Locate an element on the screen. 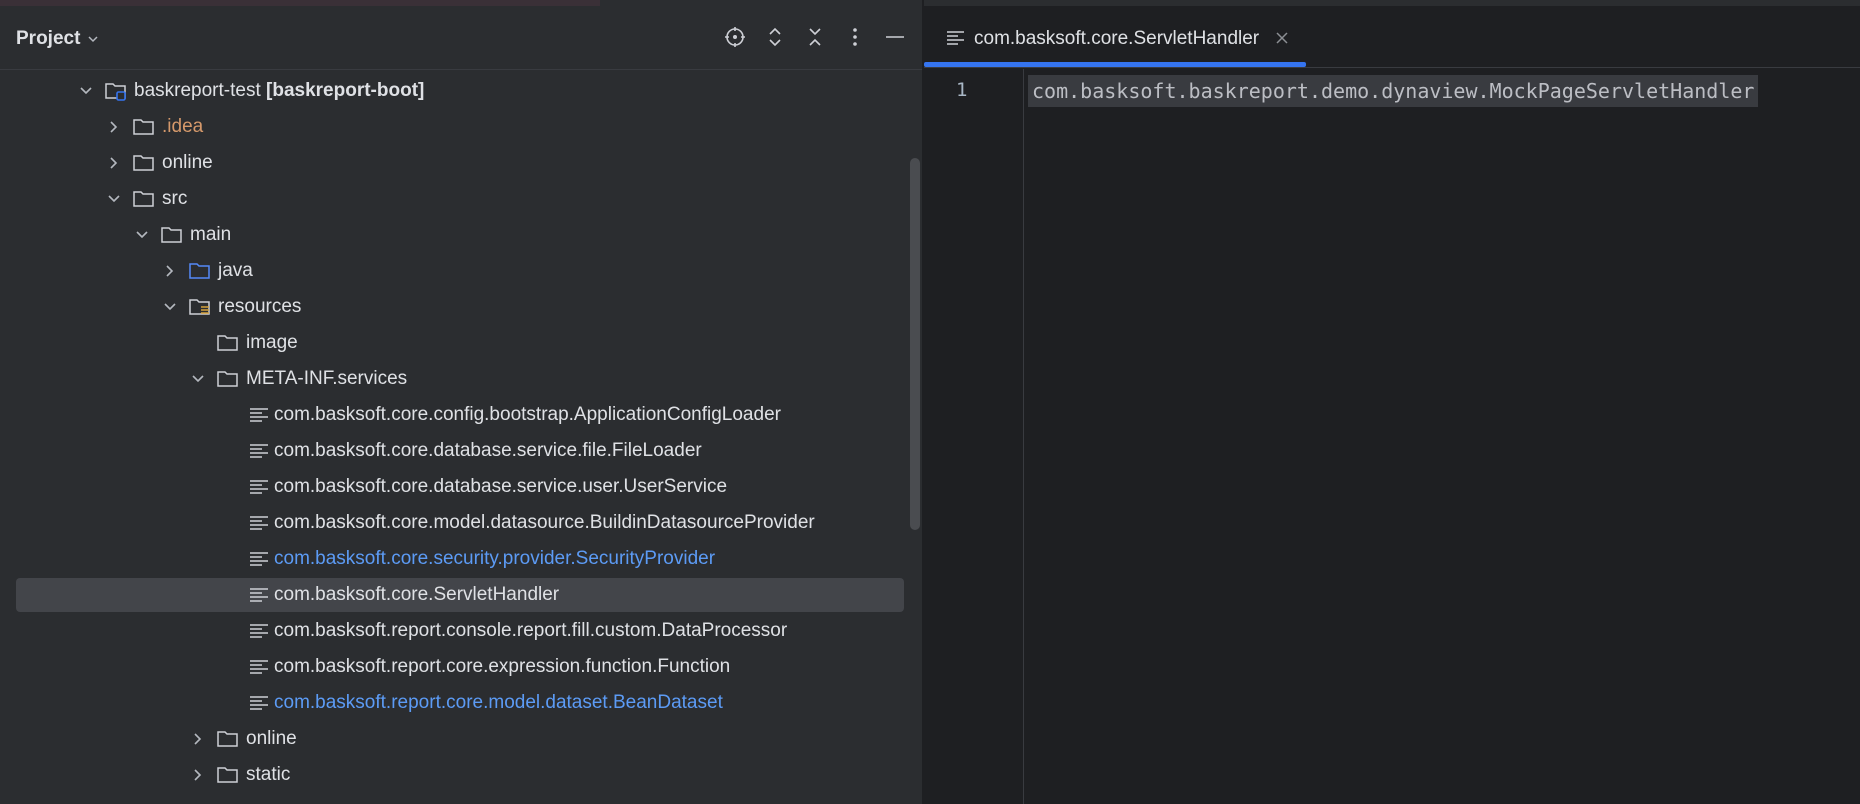 The image size is (1860, 804). collapse-all-icon is located at coordinates (815, 37).